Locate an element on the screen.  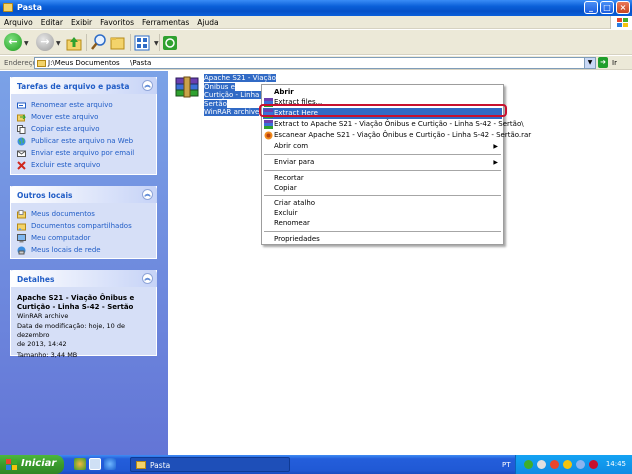
address-path: J:\Meus Documentos is located at coordinates (84, 63).